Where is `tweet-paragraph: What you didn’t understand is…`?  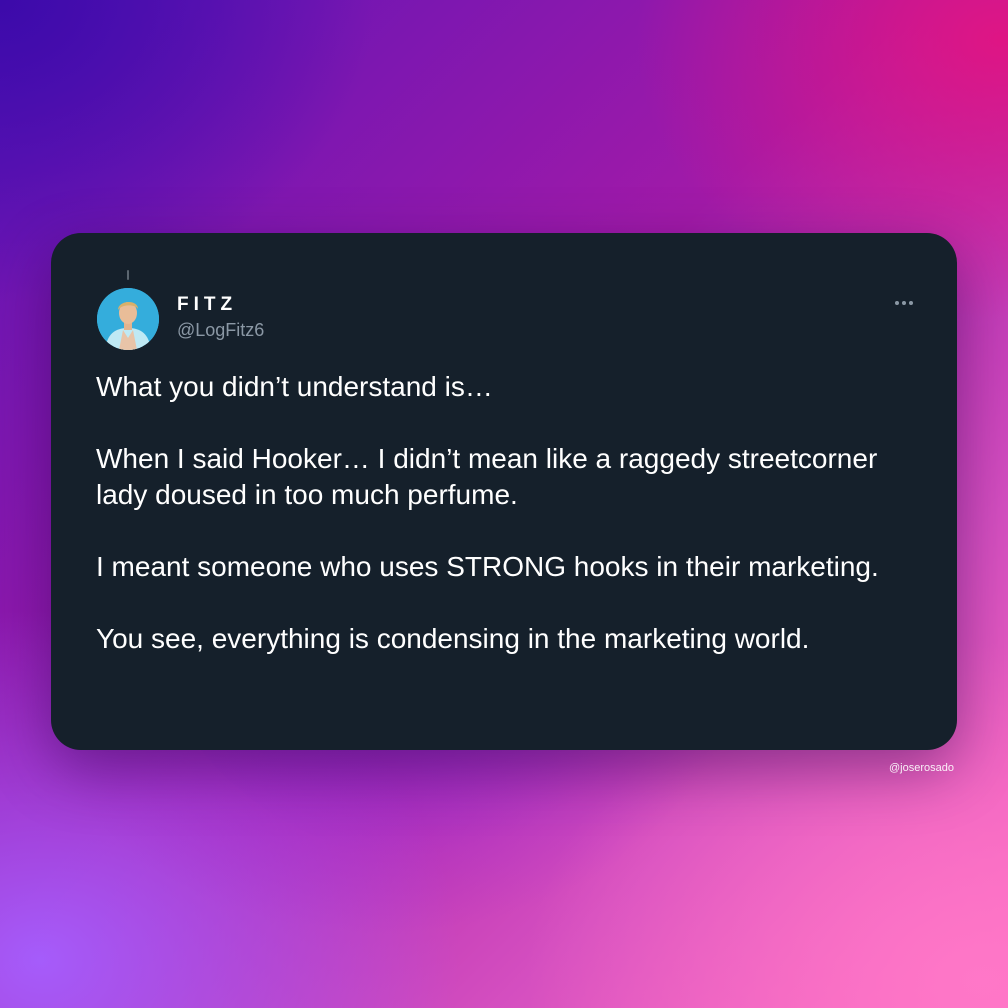
tweet-paragraph: What you didn’t understand is… is located at coordinates (294, 386).